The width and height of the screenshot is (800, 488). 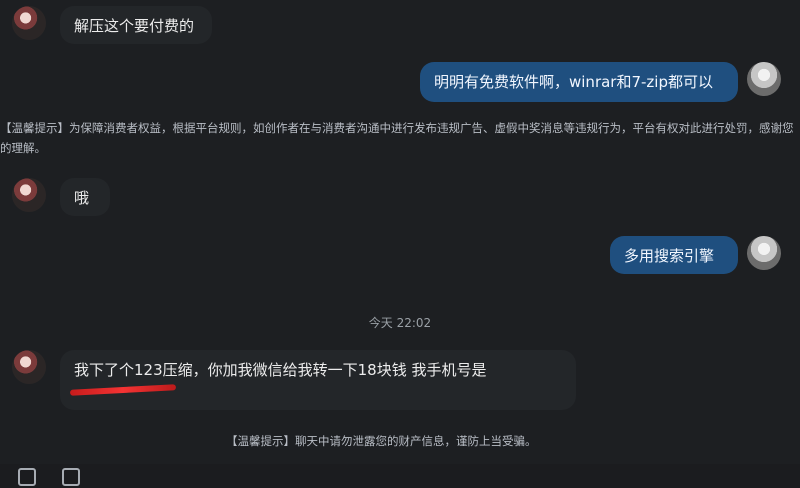 I want to click on calendar-icon, so click(x=71, y=477).